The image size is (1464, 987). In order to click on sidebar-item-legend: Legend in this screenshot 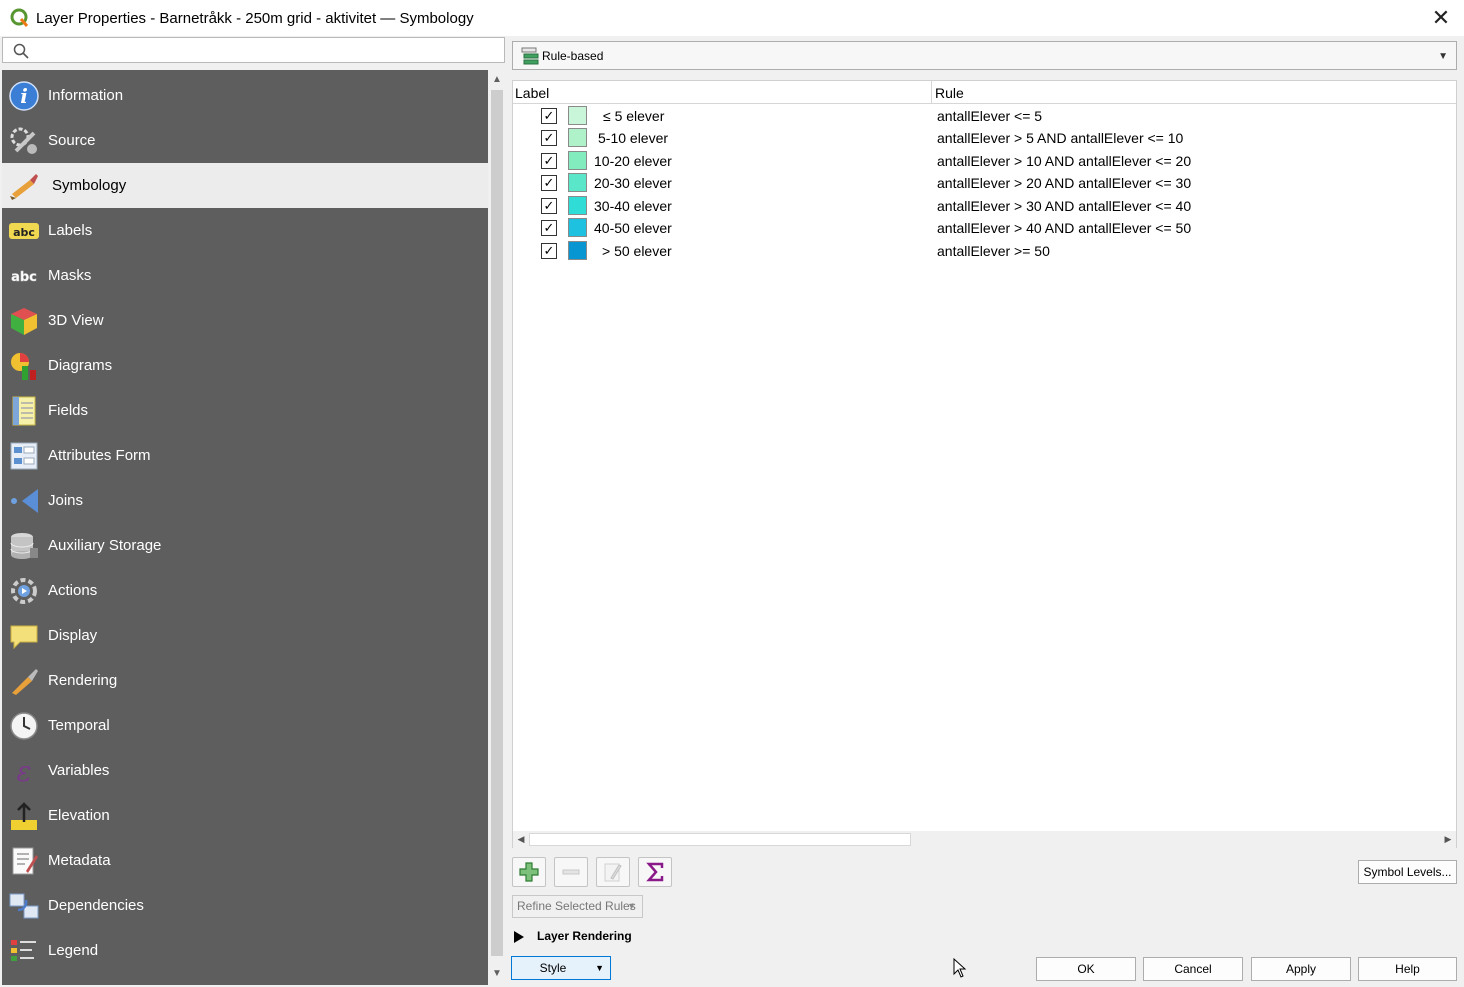, I will do `click(245, 950)`.